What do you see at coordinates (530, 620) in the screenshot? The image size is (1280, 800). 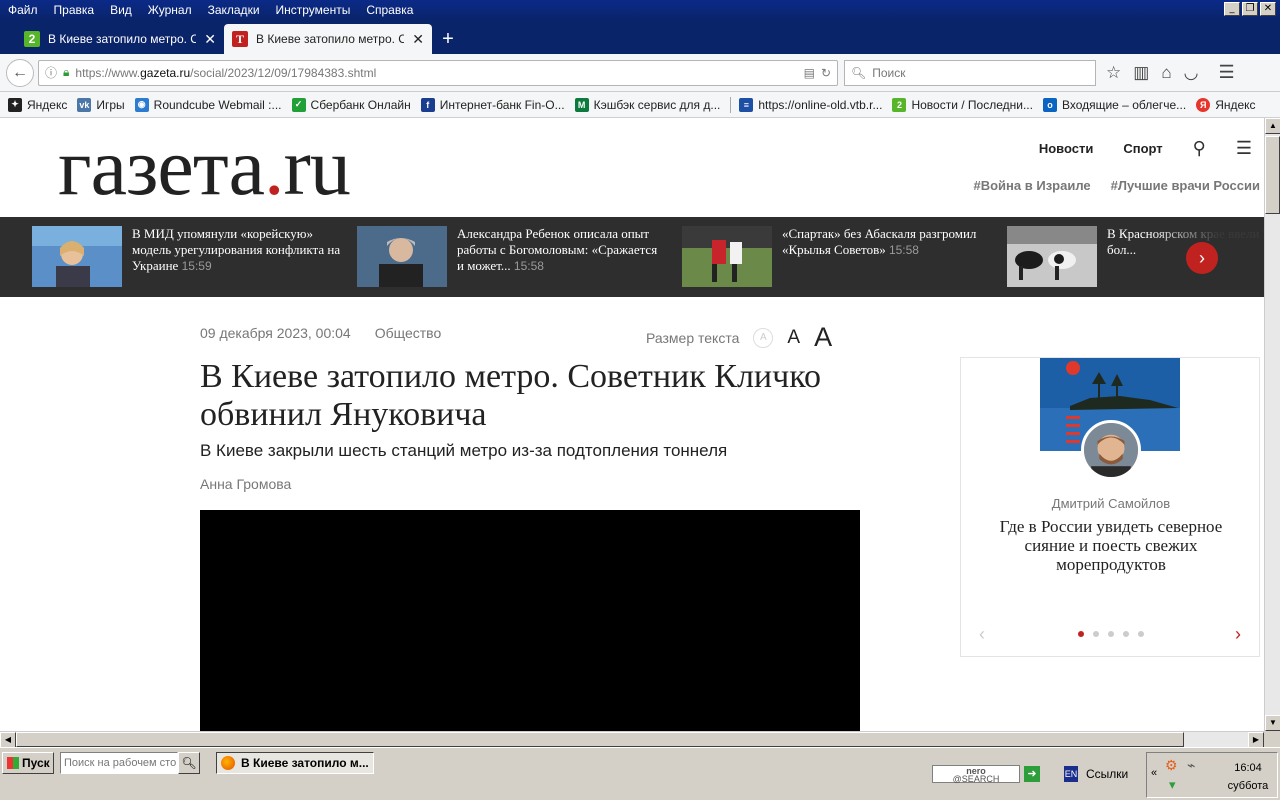 I see `video-player` at bounding box center [530, 620].